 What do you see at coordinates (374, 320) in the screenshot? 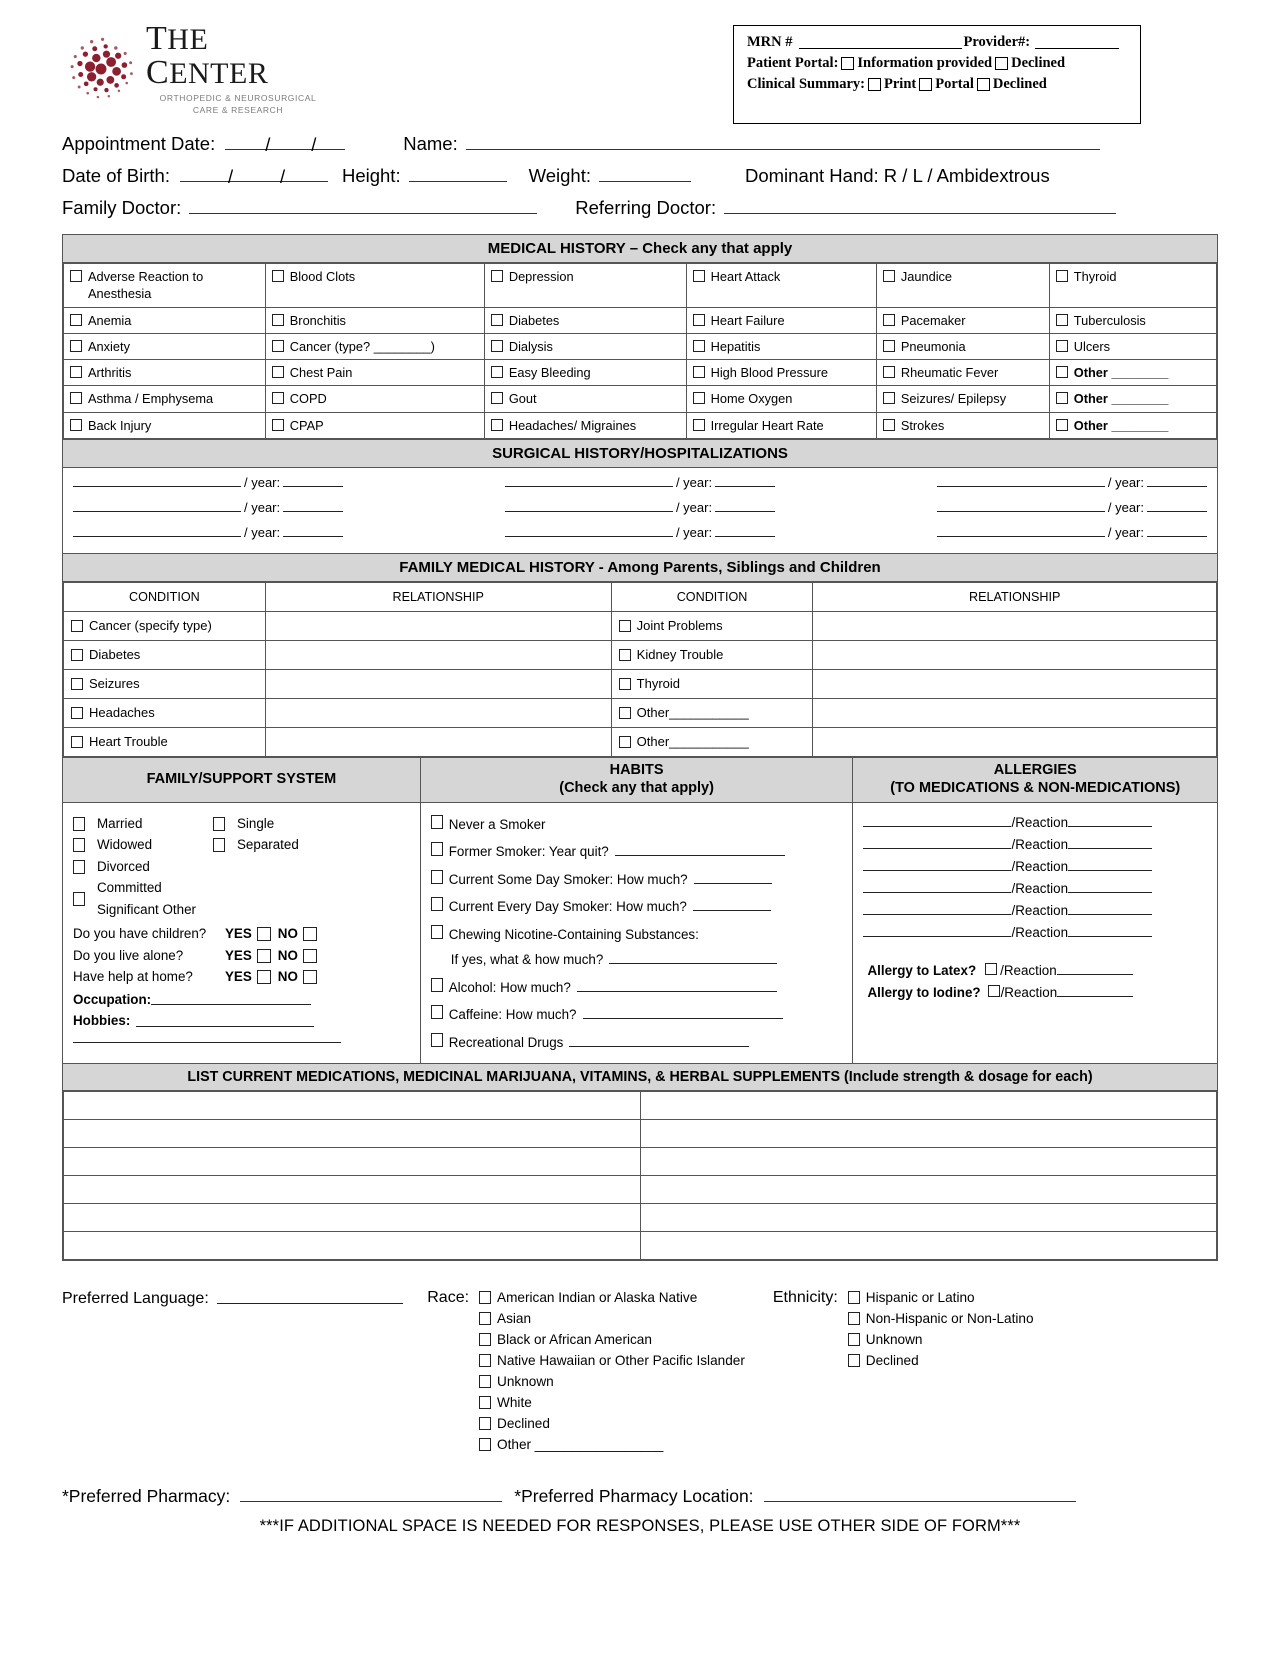
I see `checkbox-row: Bronchitis` at bounding box center [374, 320].